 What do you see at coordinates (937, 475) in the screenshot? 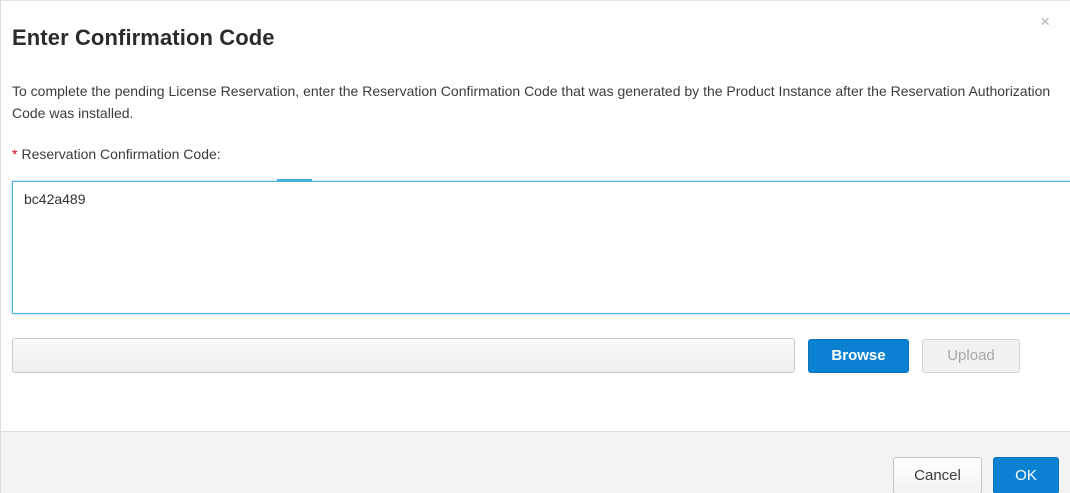
I see `cancel-button: Cancel` at bounding box center [937, 475].